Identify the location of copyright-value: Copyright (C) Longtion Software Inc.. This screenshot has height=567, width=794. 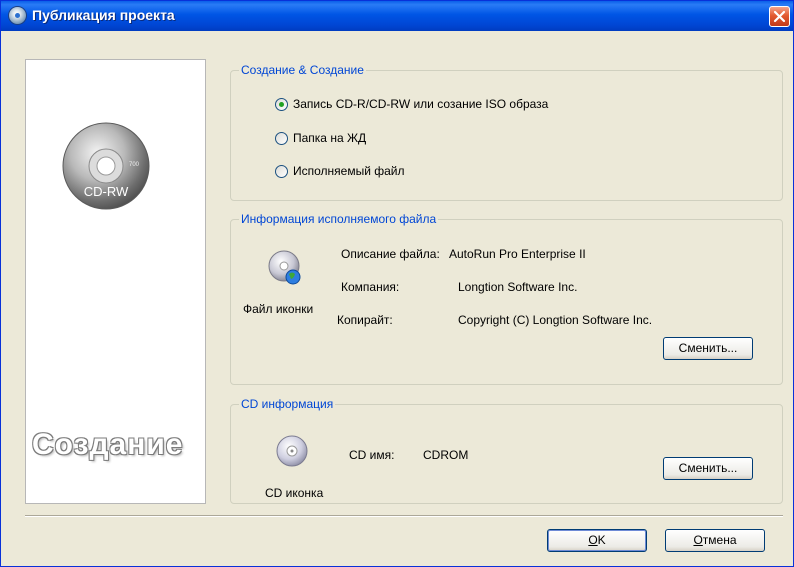
(555, 320).